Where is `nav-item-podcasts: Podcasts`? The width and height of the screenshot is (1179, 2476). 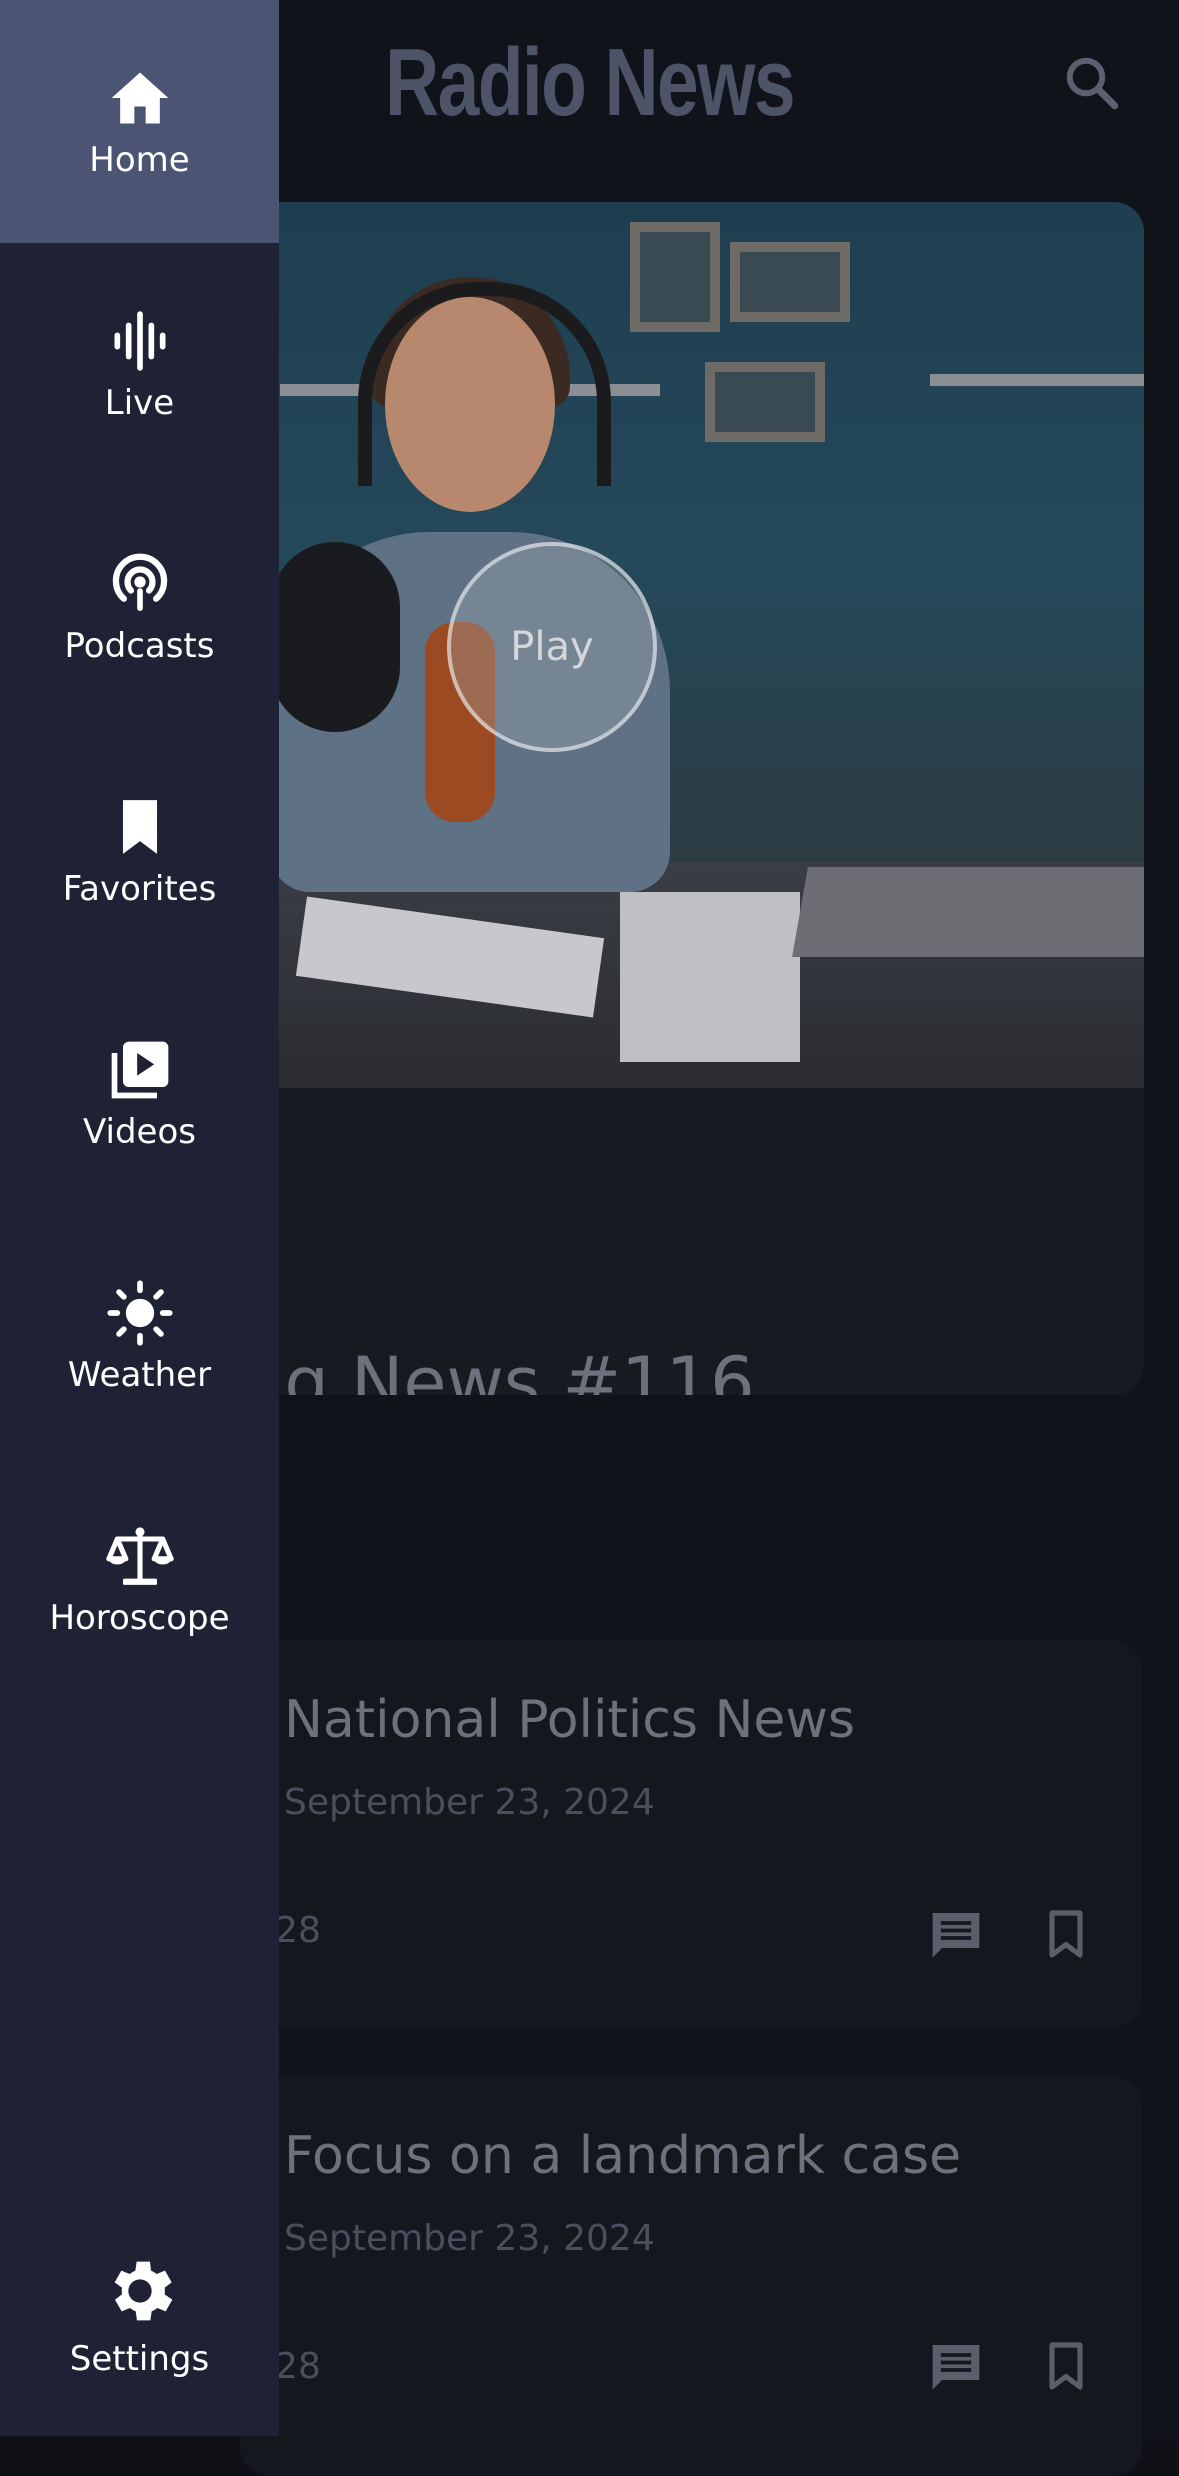
nav-item-podcasts: Podcasts is located at coordinates (139, 607).